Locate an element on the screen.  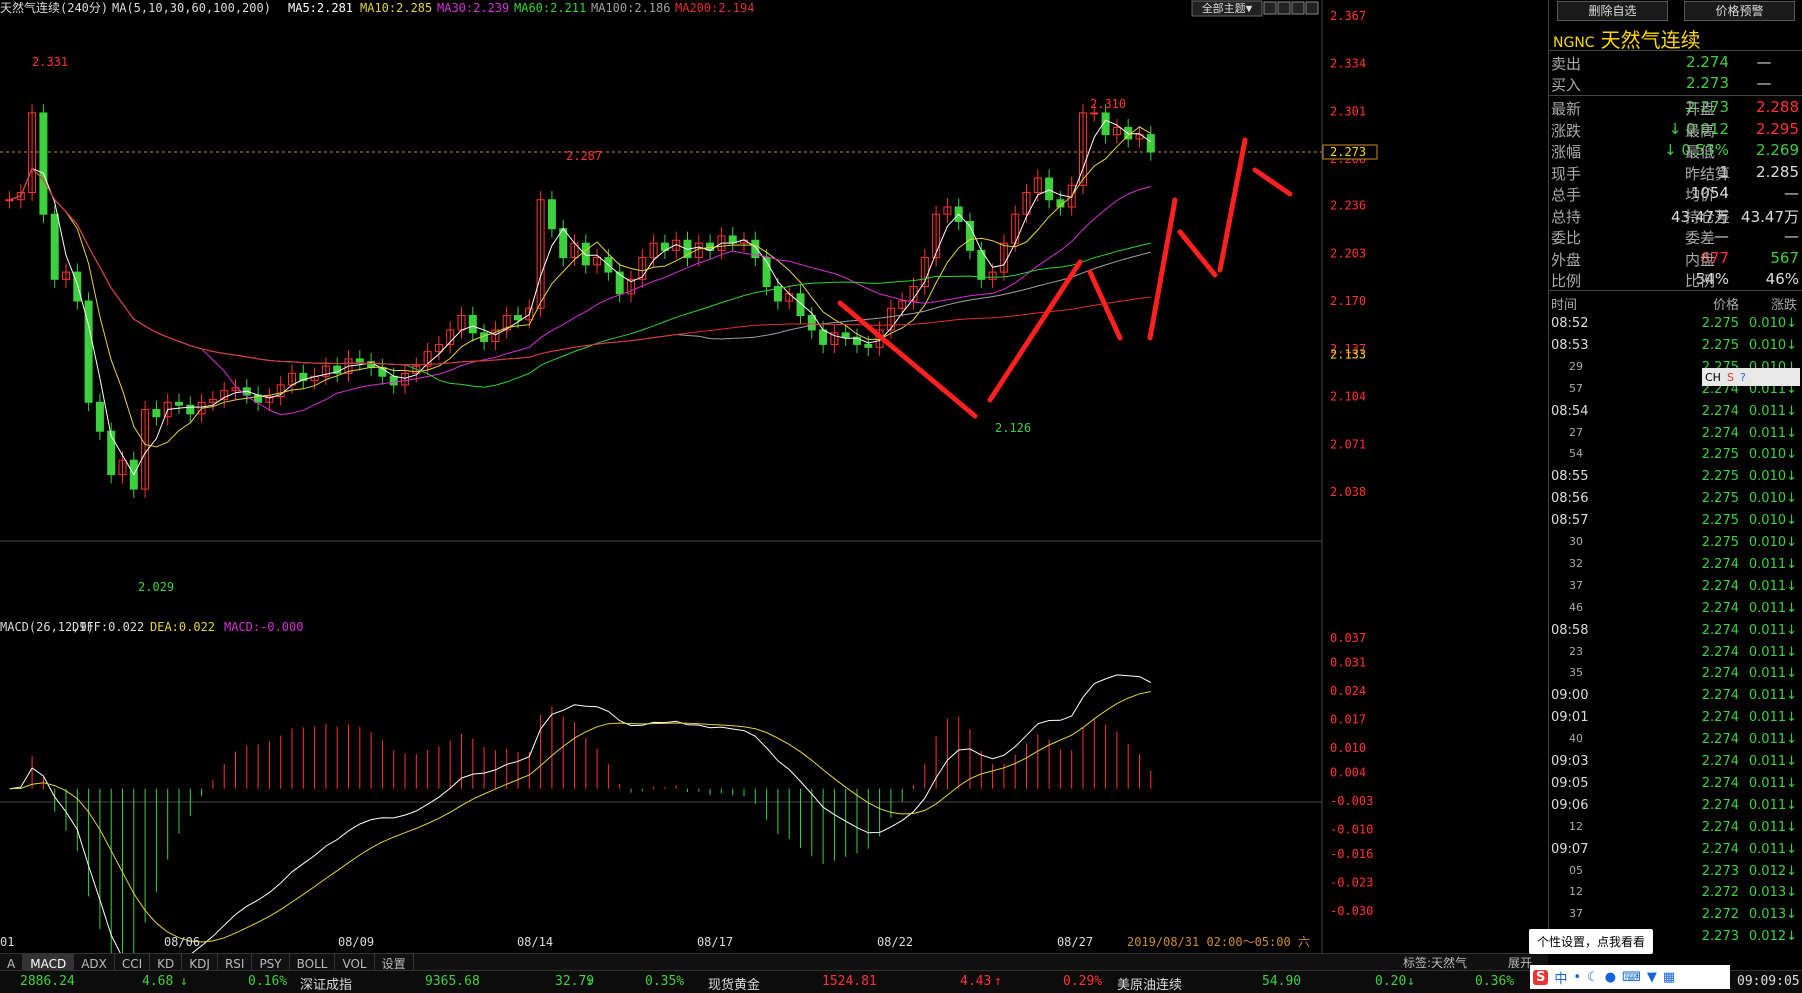
quote-value: 2.285 is located at coordinates (1777, 171).